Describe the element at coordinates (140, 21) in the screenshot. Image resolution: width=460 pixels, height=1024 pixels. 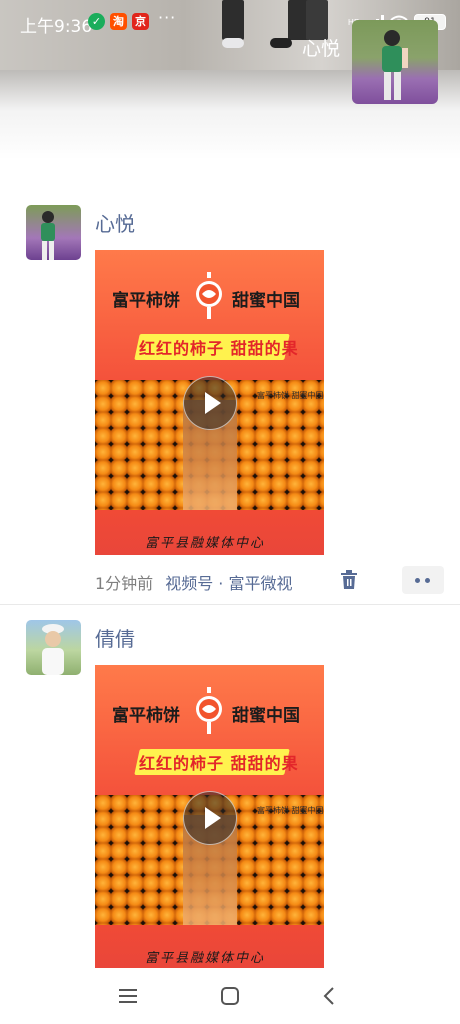
I see `jd-icon: 京` at that location.